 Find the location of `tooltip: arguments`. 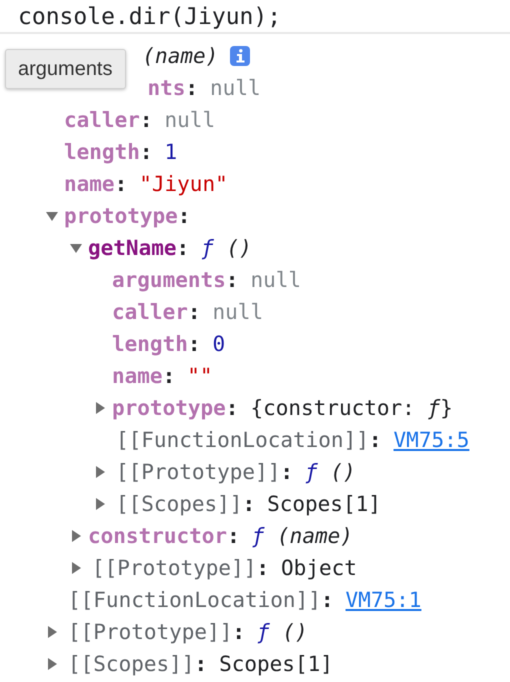

tooltip: arguments is located at coordinates (65, 69).